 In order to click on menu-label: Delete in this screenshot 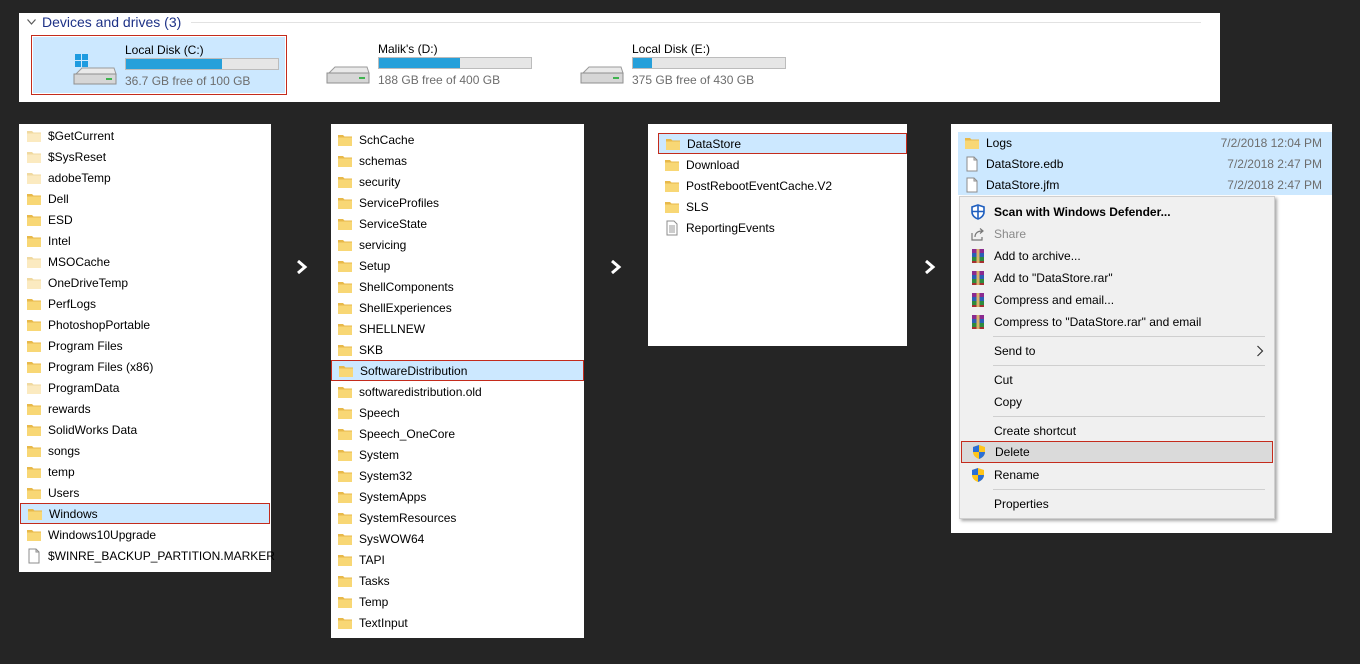, I will do `click(1012, 452)`.